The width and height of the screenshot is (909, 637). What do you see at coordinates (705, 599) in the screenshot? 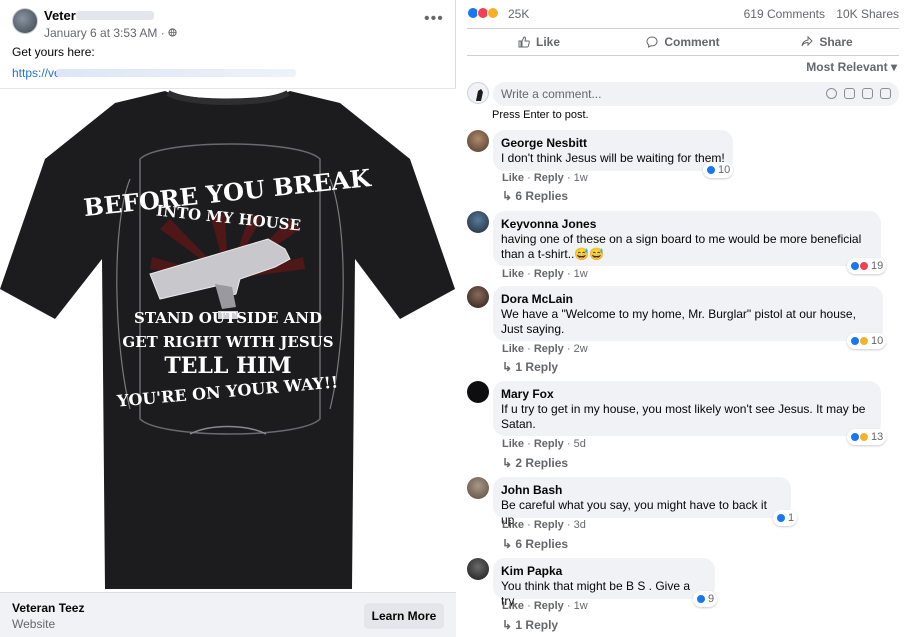
I see `comment-reactions: 9` at bounding box center [705, 599].